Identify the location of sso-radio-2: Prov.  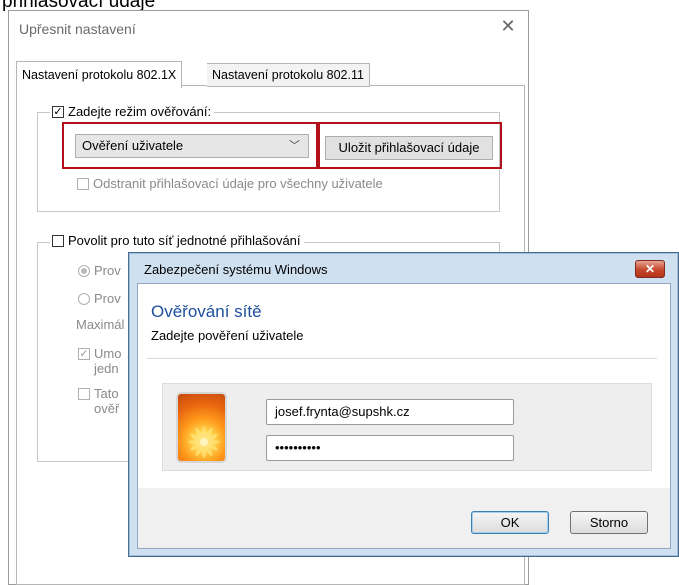
(100, 298).